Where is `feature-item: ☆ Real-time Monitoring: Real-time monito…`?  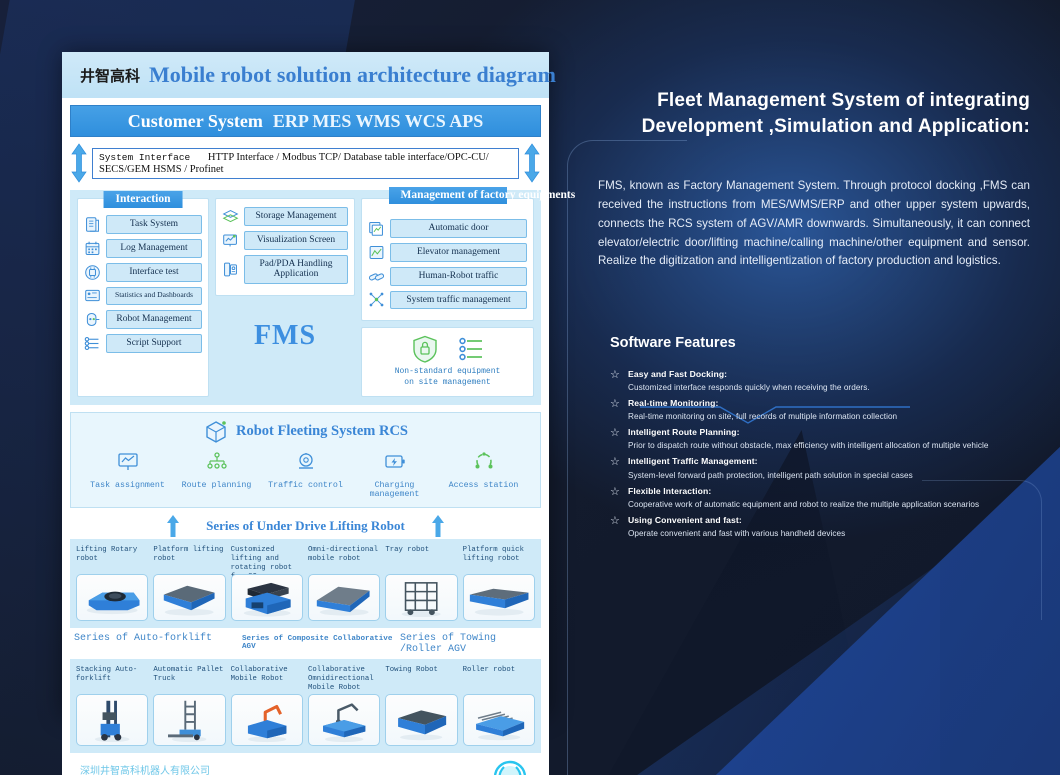
feature-item: ☆ Real-time Monitoring: Real-time monito… is located at coordinates (828, 409).